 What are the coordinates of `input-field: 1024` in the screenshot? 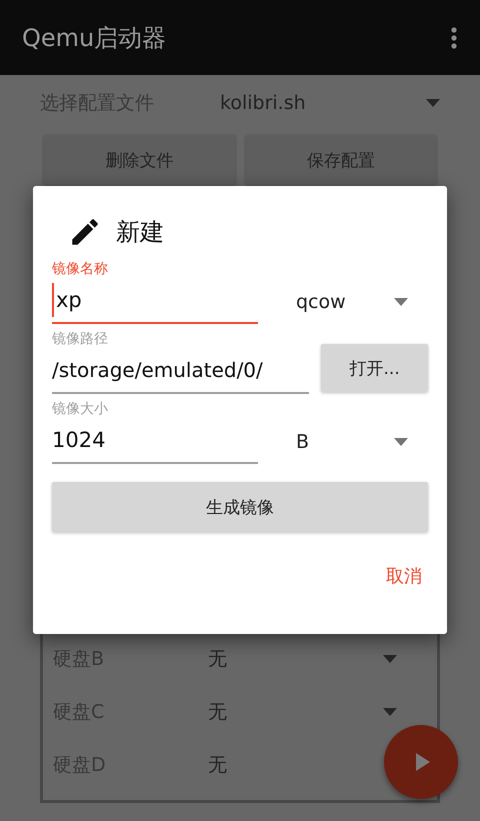 It's located at (155, 441).